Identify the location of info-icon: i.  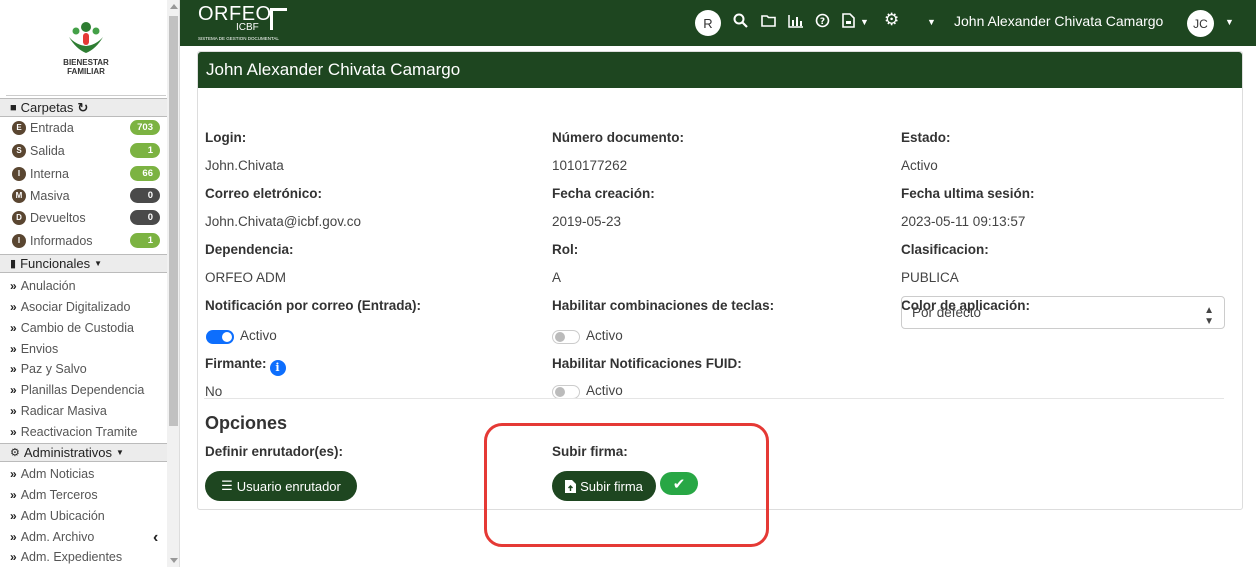
(277, 367).